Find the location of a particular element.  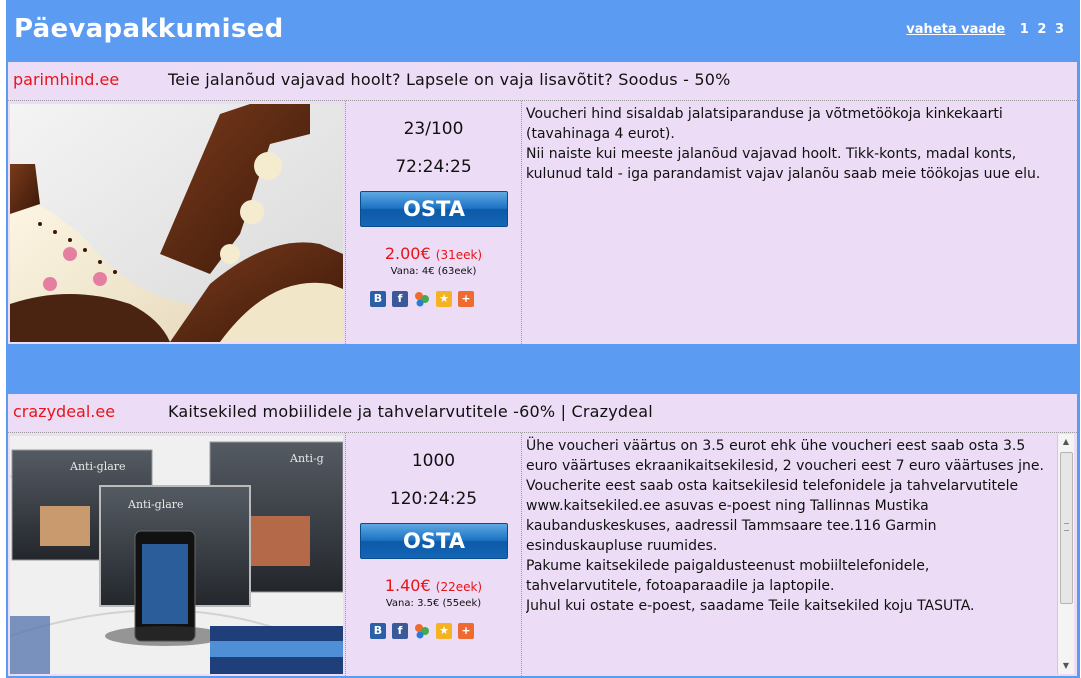

scroll-thumb is located at coordinates (1066, 528).